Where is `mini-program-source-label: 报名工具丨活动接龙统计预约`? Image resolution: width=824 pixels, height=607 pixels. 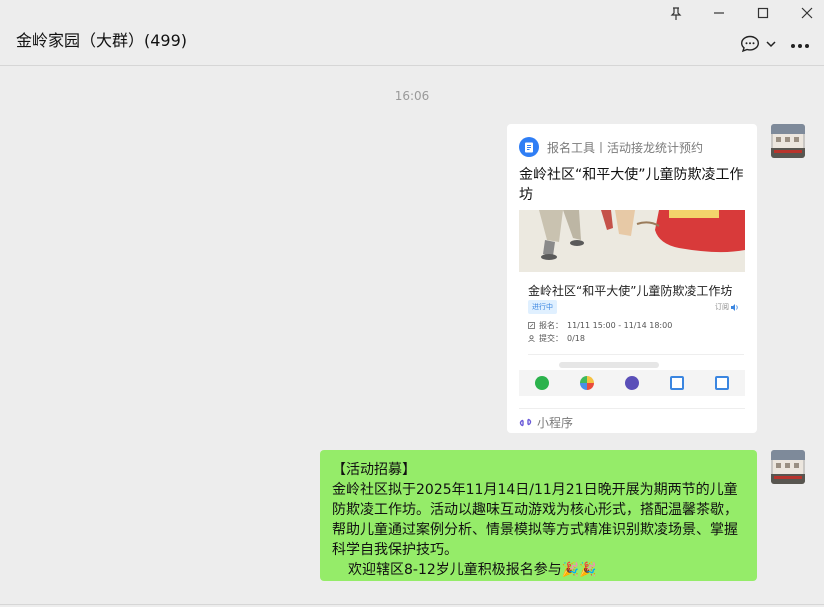 mini-program-source-label: 报名工具丨活动接龙统计预约 is located at coordinates (625, 147).